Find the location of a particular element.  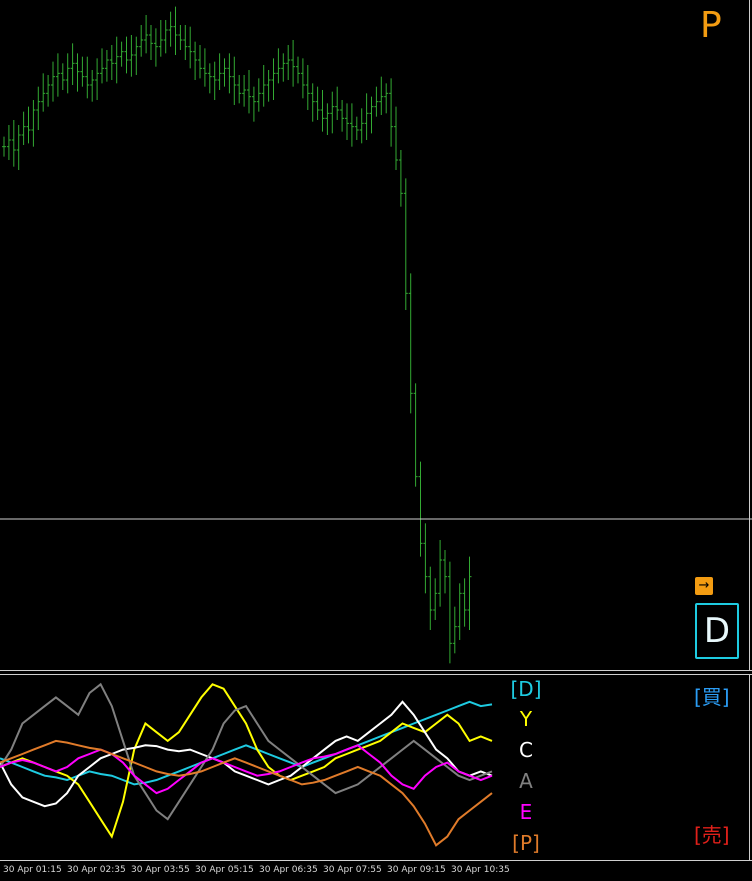

time-tick-label: 30 Apr 01:15 is located at coordinates (32, 870).